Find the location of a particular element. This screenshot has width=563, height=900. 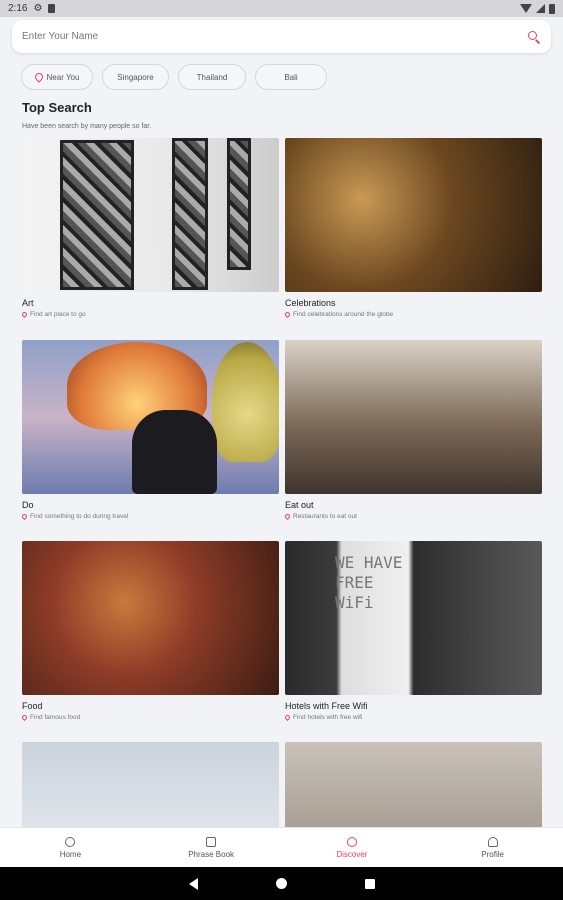

chip-label: Singapore is located at coordinates (135, 77).